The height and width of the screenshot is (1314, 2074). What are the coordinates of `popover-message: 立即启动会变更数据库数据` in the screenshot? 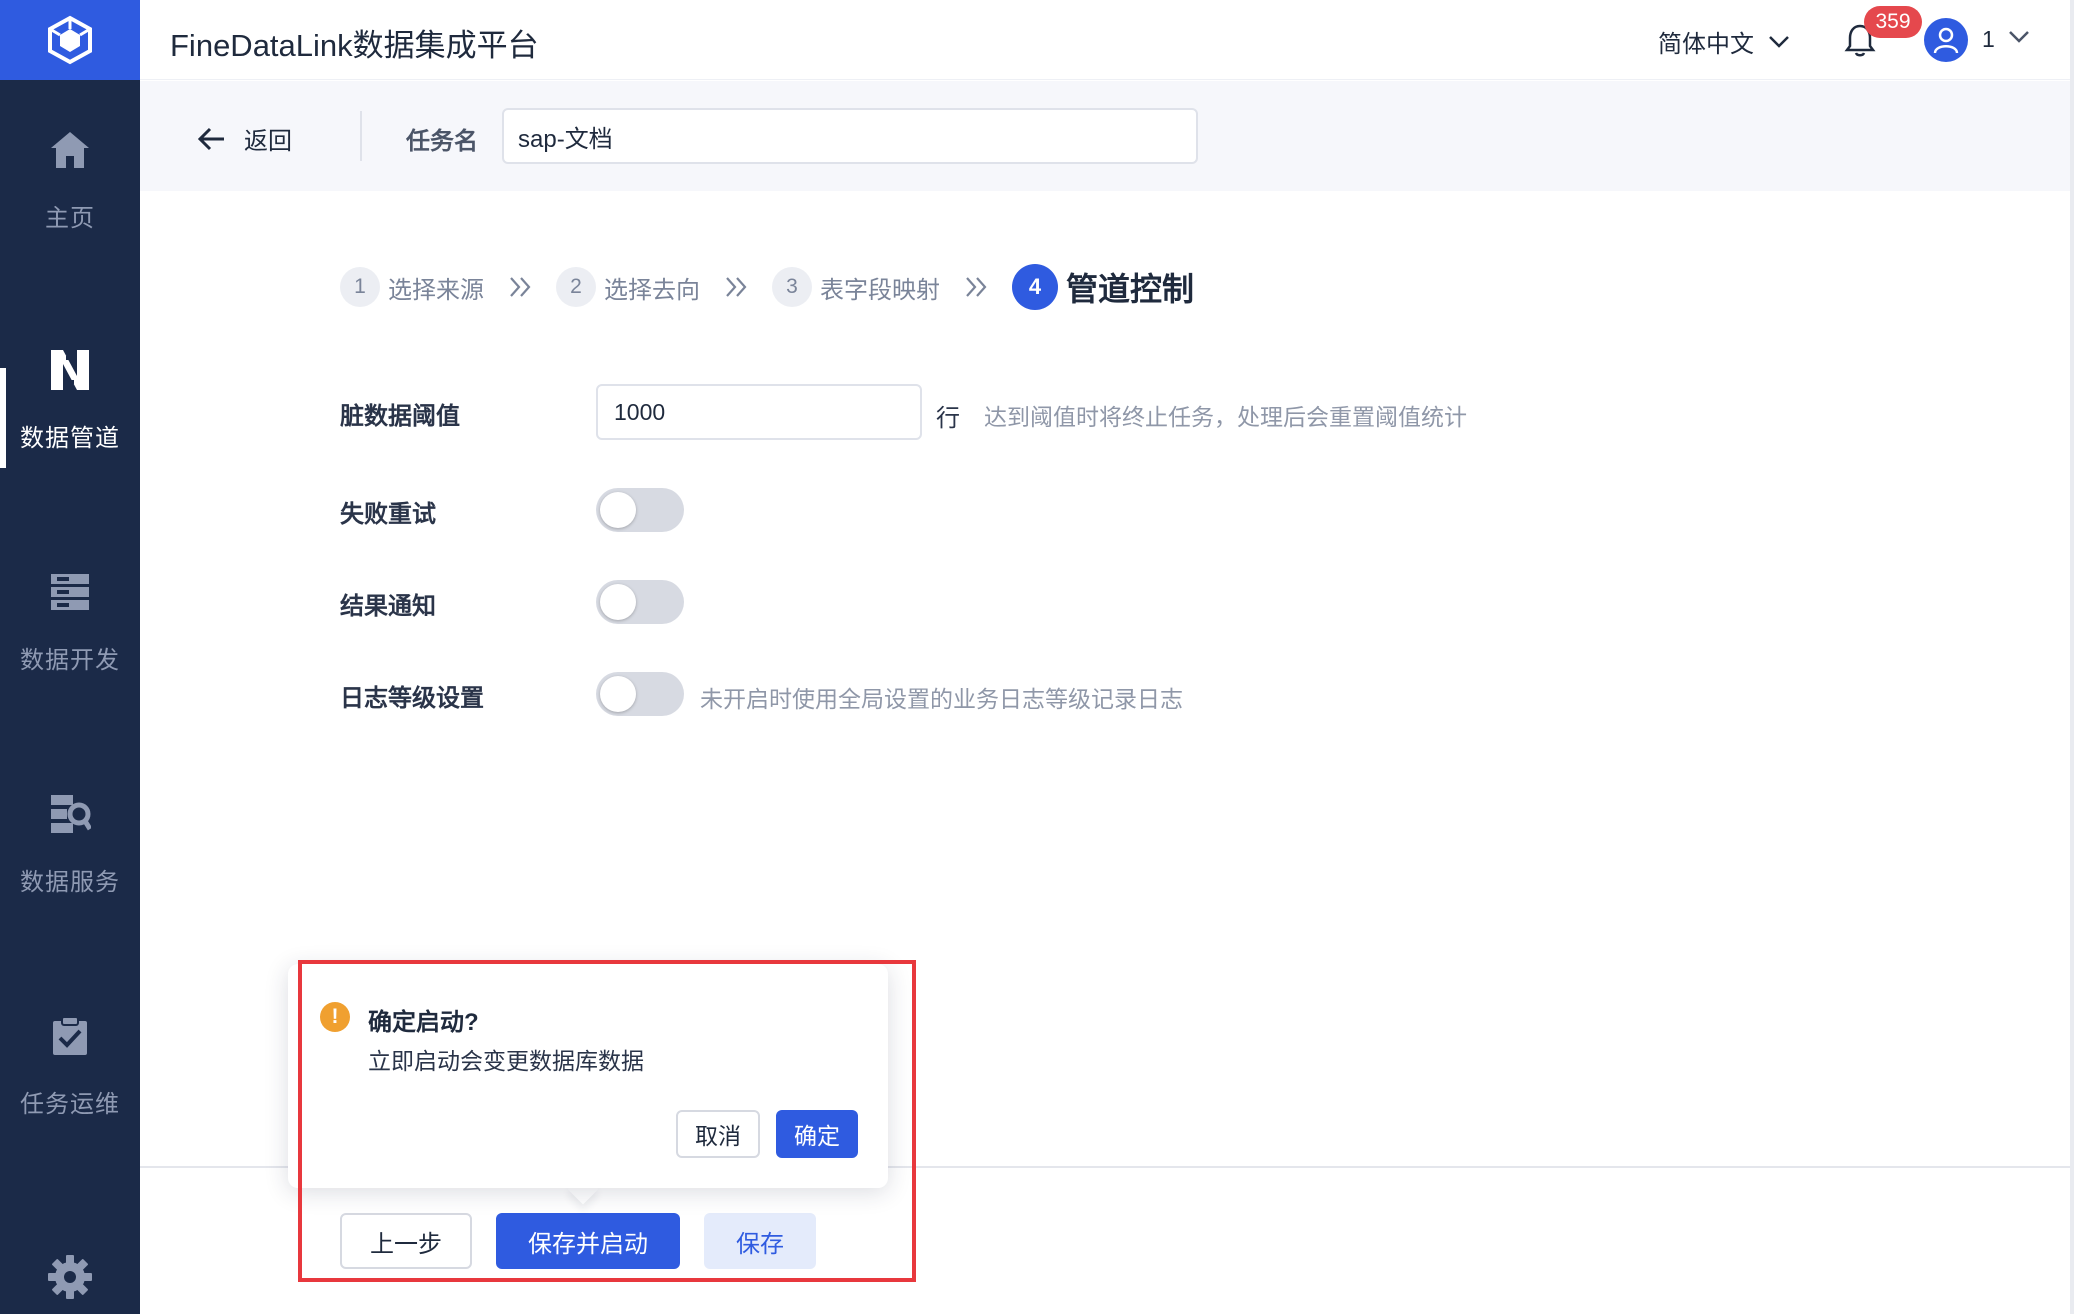 It's located at (506, 1061).